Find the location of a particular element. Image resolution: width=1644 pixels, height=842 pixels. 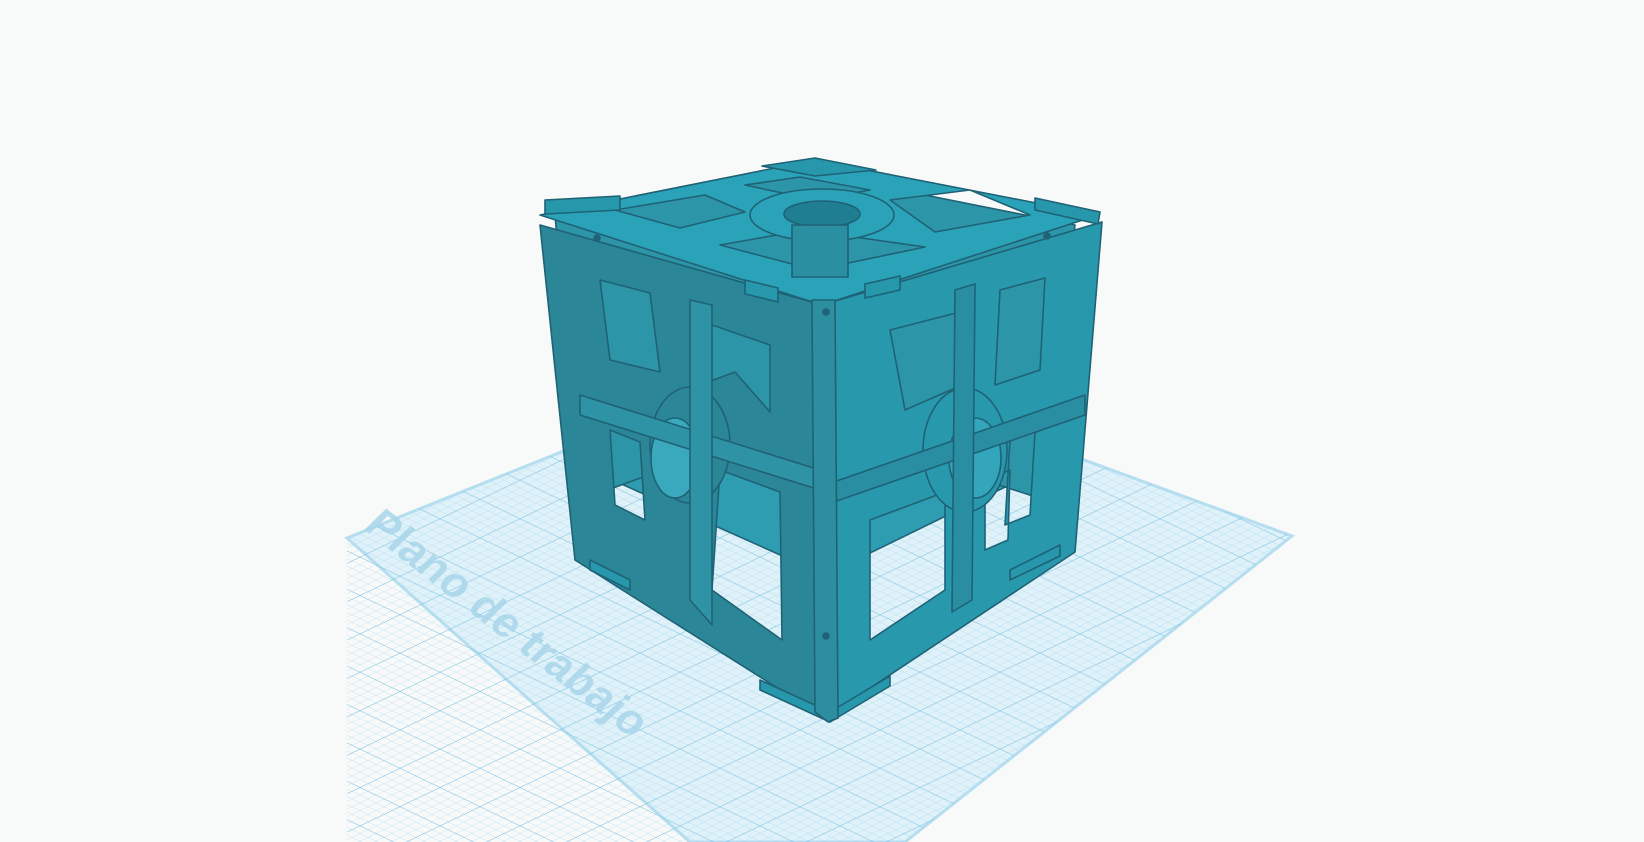

front-edge-post is located at coordinates (825, 511).